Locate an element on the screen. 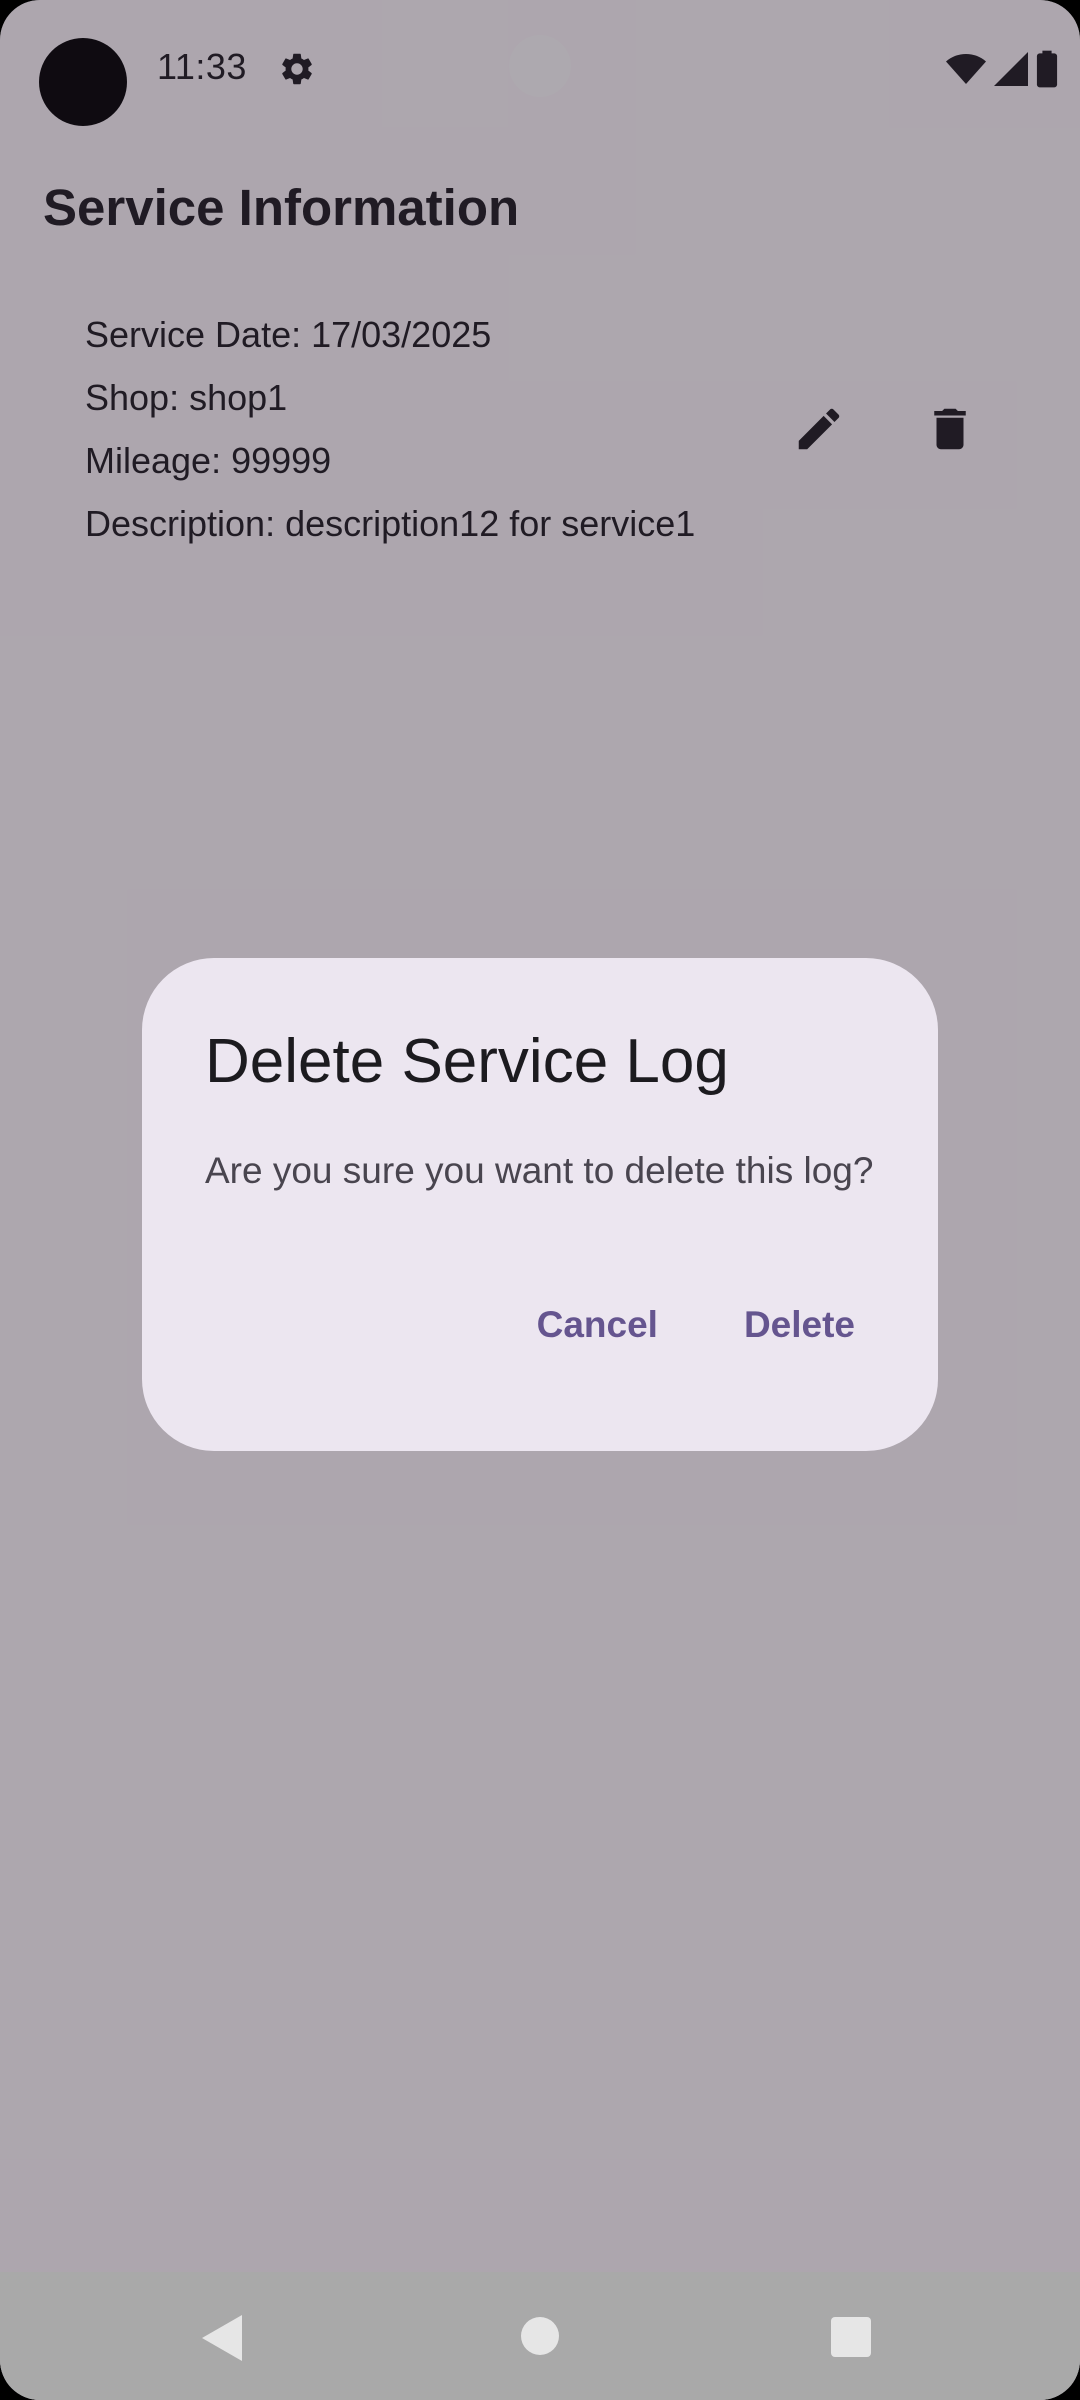  dialog-actions: Cancel Delete is located at coordinates (696, 1325).